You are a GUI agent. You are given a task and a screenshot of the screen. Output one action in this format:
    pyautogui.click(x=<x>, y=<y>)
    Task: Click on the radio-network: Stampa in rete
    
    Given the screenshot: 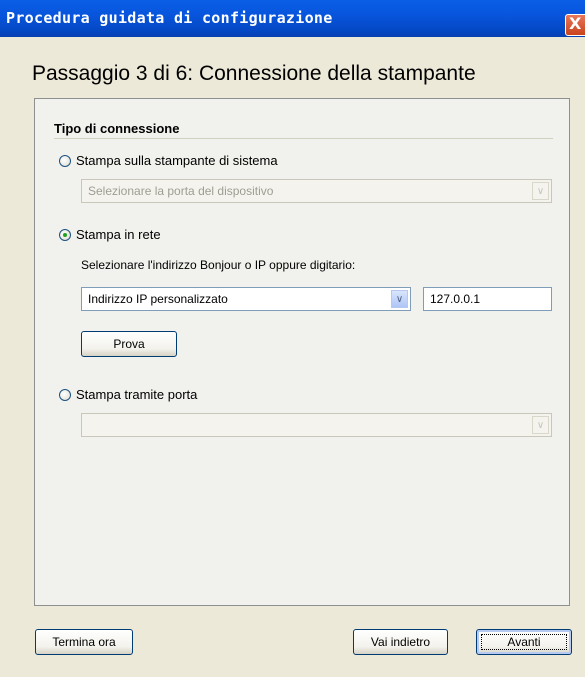 What is the action you would take?
    pyautogui.click(x=110, y=234)
    